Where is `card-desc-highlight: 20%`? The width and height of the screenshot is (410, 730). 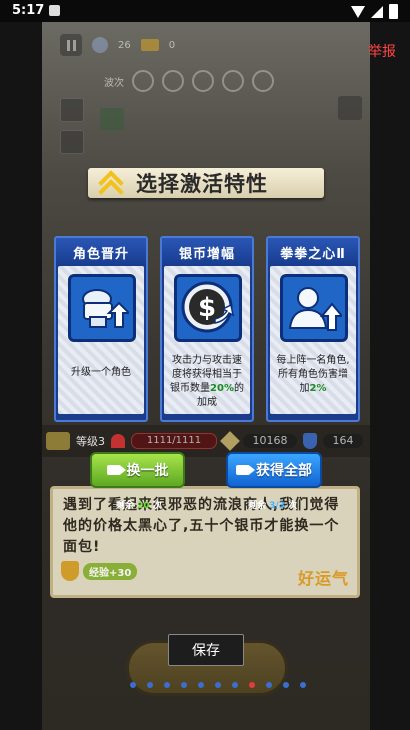
card-desc-highlight: 20% is located at coordinates (222, 388).